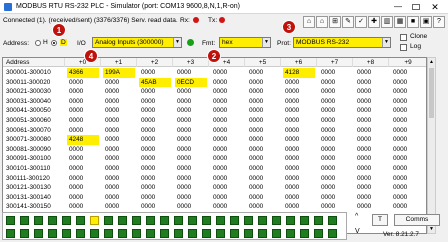 This screenshot has width=448, height=242. I want to click on stop-icon: ■, so click(413, 22).